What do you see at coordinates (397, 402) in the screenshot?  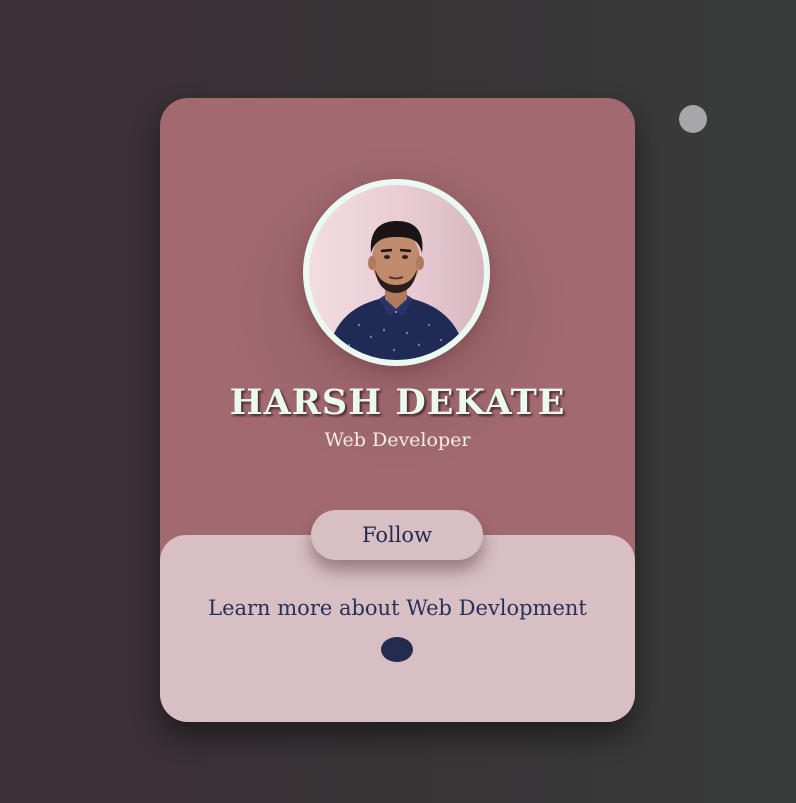 I see `profile-name: HARSH DEKATE` at bounding box center [397, 402].